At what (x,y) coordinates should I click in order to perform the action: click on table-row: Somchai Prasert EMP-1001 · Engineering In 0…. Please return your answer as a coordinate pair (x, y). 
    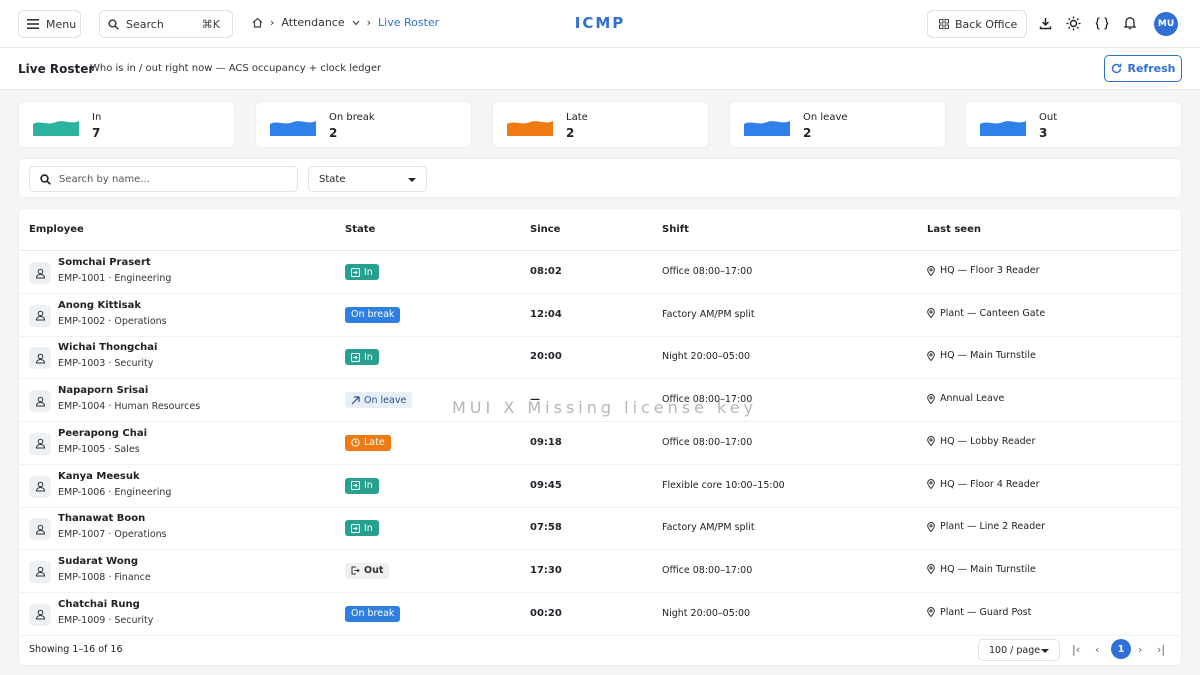
    Looking at the image, I should click on (600, 272).